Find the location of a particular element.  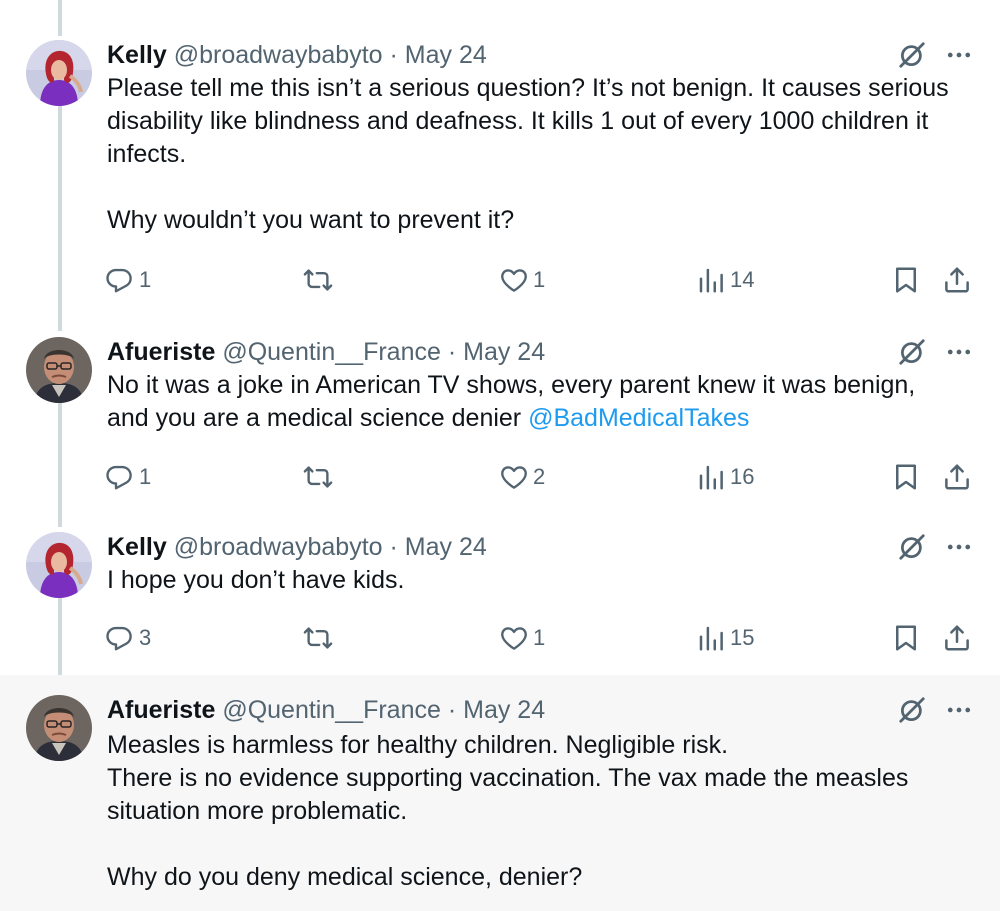

view-count: 14 is located at coordinates (742, 279).